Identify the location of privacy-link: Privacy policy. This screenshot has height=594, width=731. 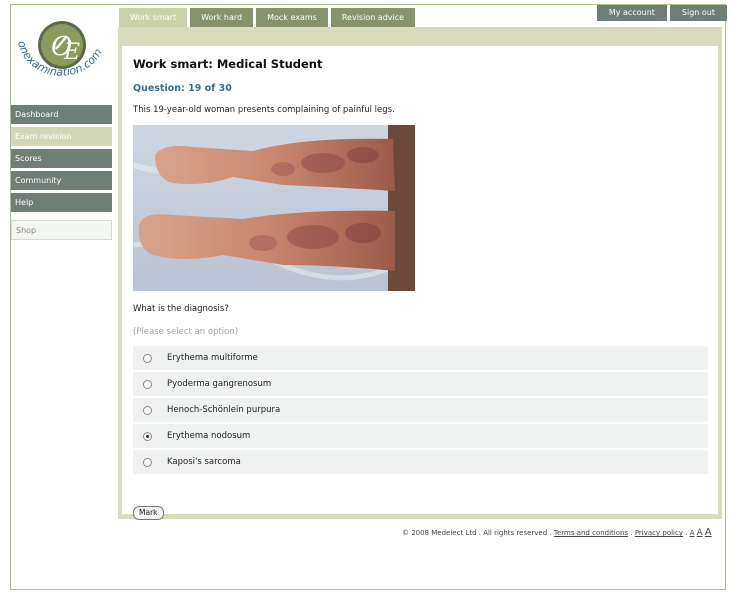
(659, 533).